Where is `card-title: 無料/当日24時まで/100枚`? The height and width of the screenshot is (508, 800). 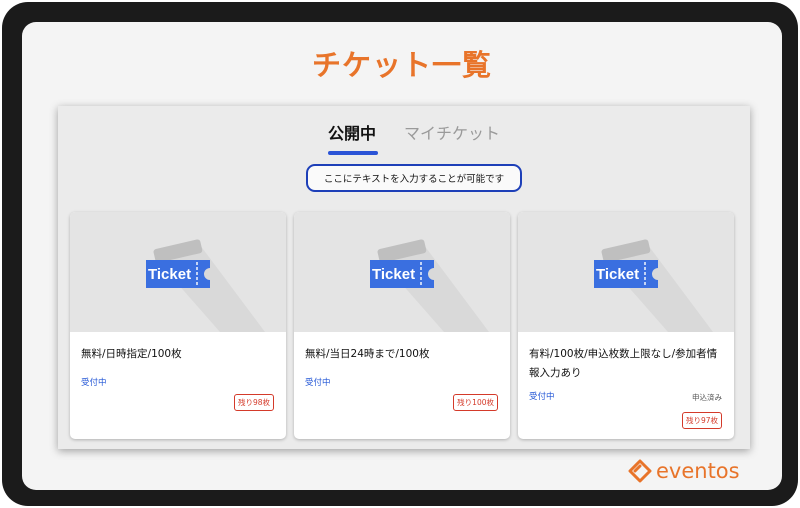
card-title: 無料/当日24時まで/100枚 is located at coordinates (367, 354).